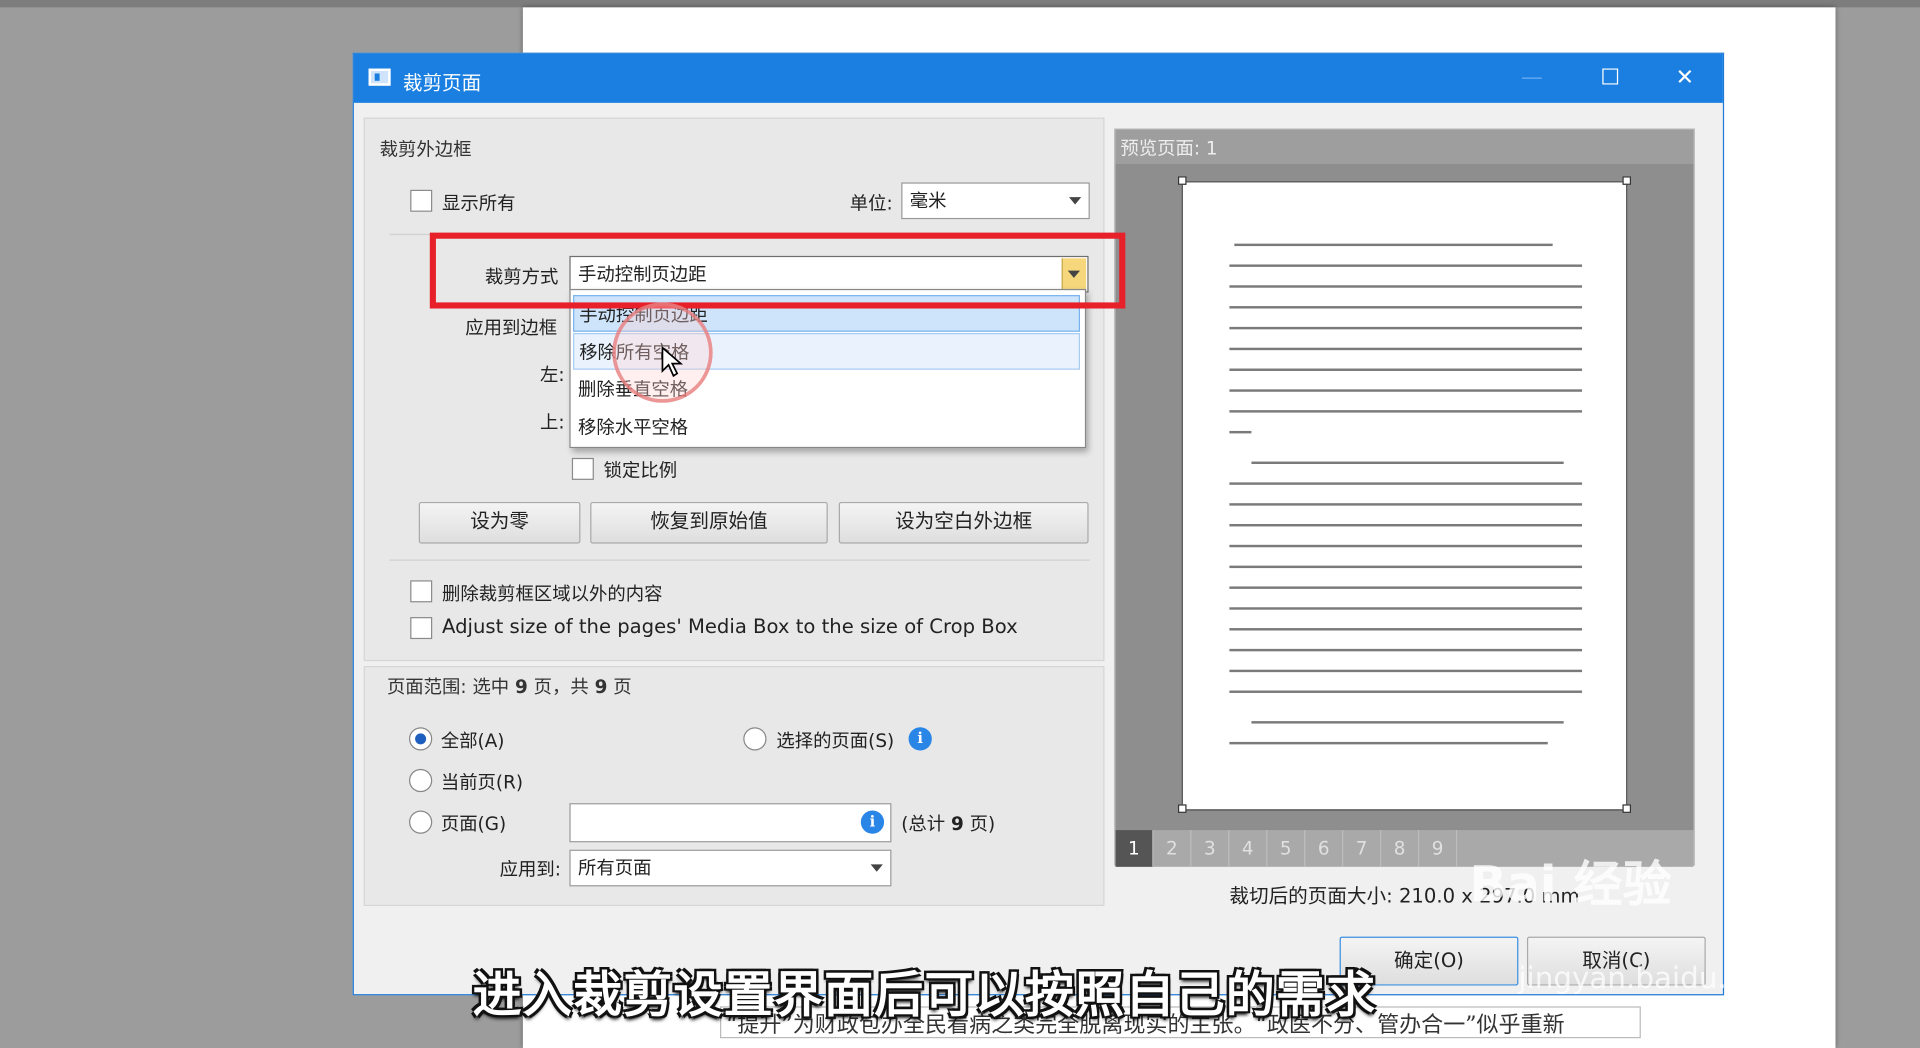 The width and height of the screenshot is (1920, 1048). Describe the element at coordinates (442, 83) in the screenshot. I see `dialog-title: 裁剪页面` at that location.